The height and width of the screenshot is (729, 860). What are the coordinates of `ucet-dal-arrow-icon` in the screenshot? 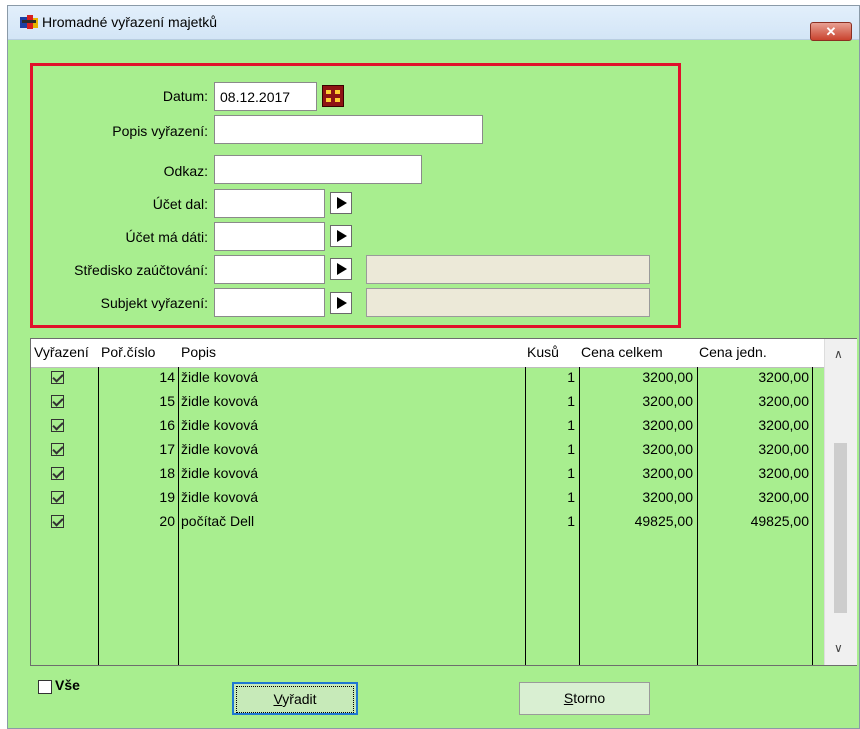 It's located at (341, 203).